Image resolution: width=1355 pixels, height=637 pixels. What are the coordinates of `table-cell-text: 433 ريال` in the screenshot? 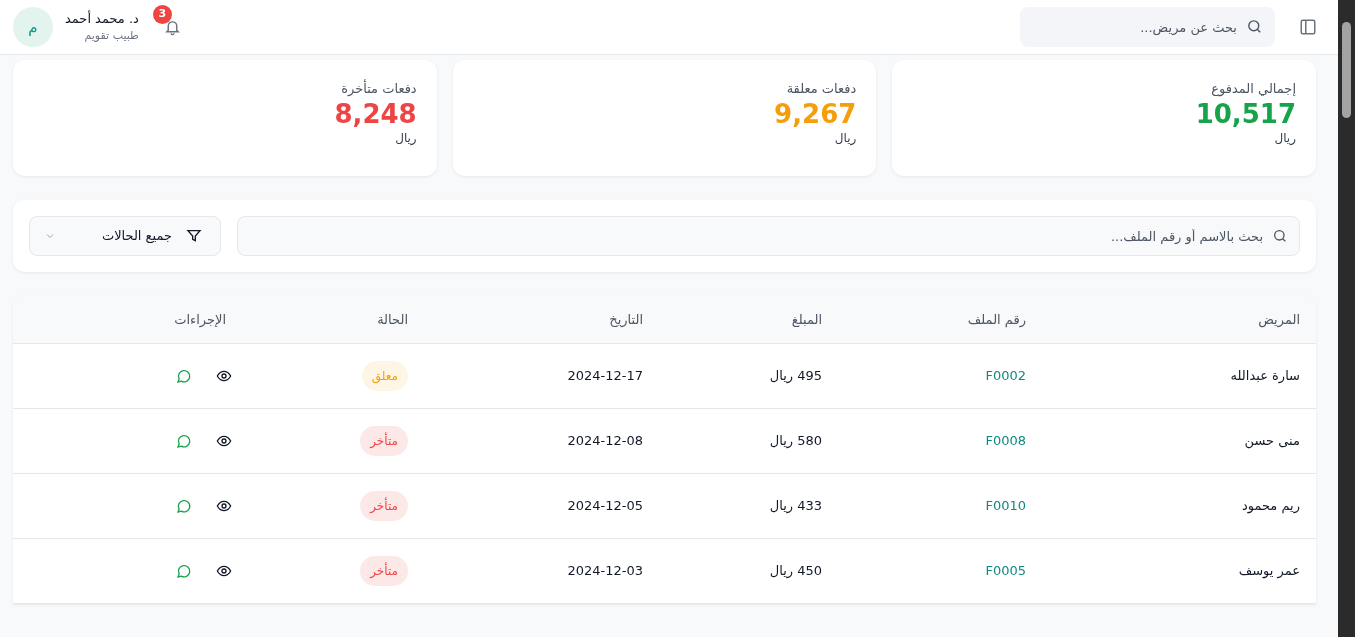 It's located at (795, 506).